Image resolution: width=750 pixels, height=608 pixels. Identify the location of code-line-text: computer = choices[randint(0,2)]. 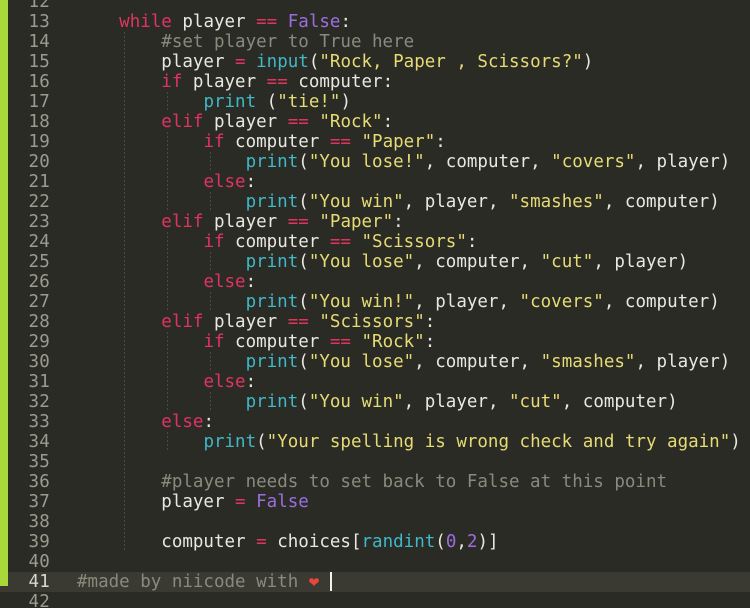
(287, 542).